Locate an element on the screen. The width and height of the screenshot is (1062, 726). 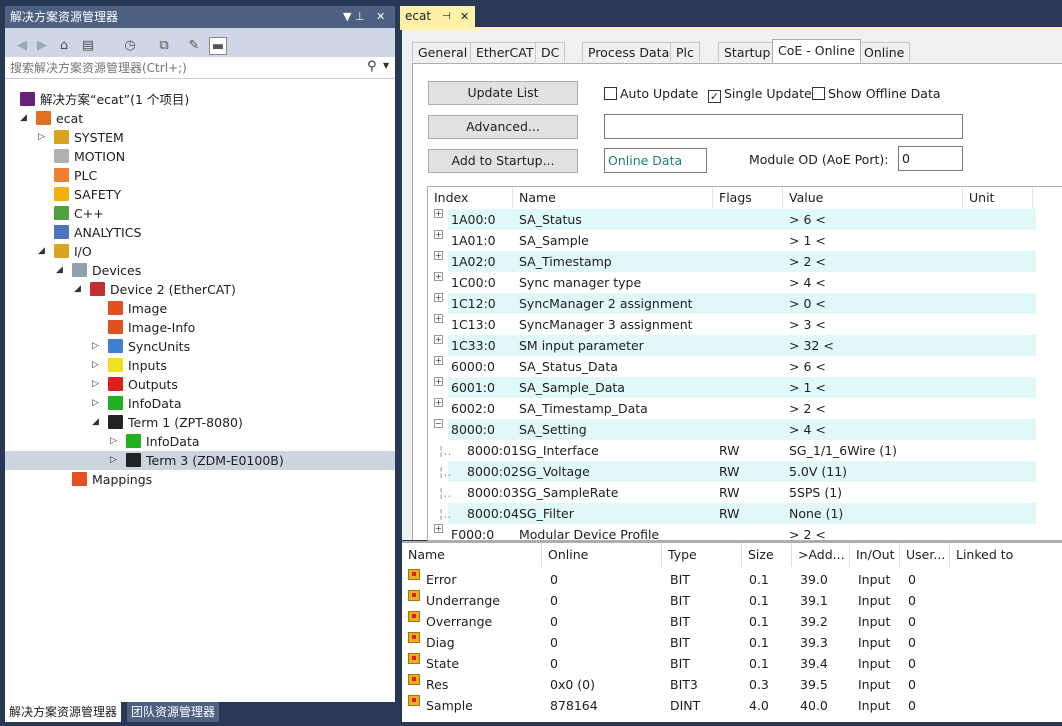
column-header-index: Index is located at coordinates (470, 198).